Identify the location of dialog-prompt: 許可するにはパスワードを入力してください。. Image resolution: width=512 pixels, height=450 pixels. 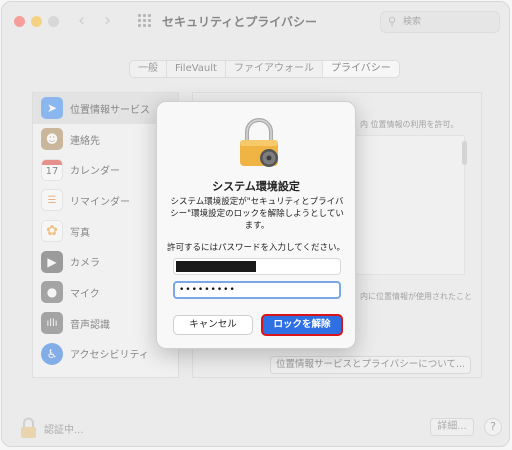
(256, 248).